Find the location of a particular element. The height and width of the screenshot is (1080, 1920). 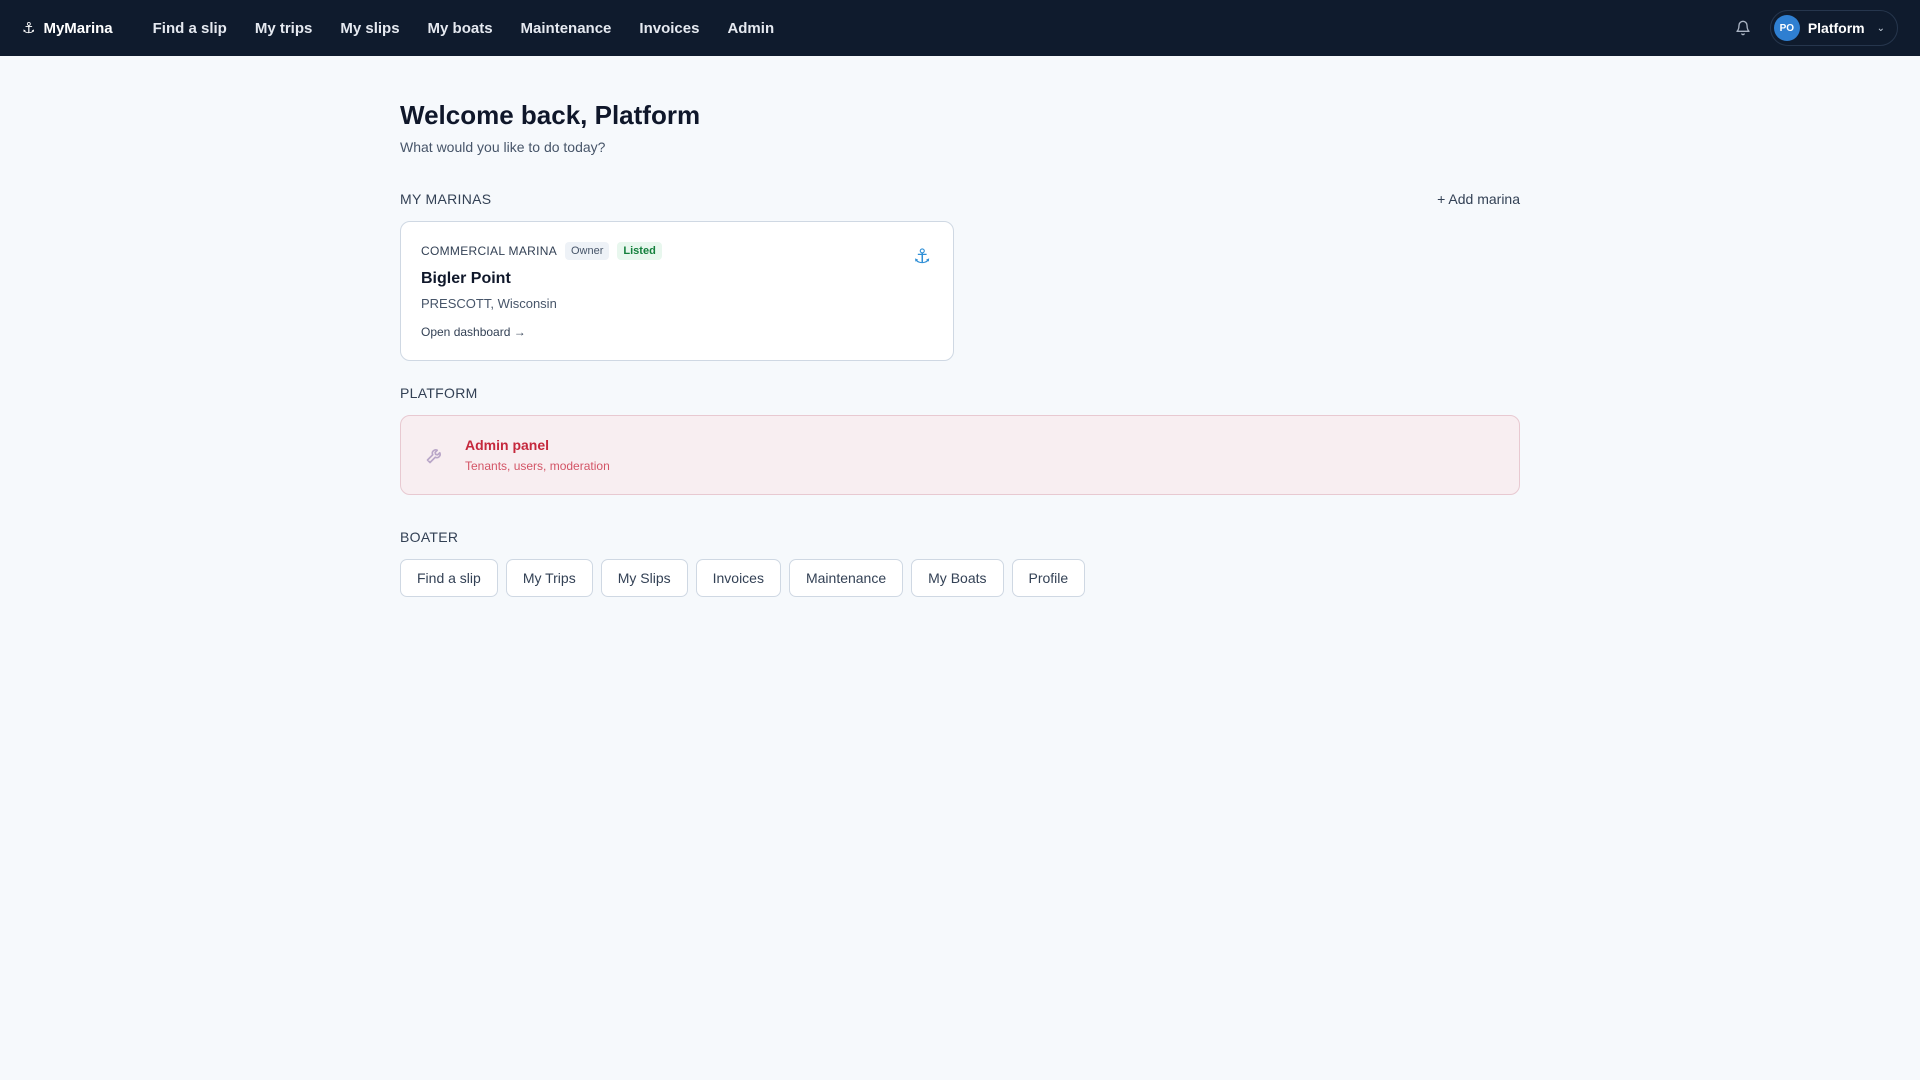

profile-button: Profile is located at coordinates (1048, 578).